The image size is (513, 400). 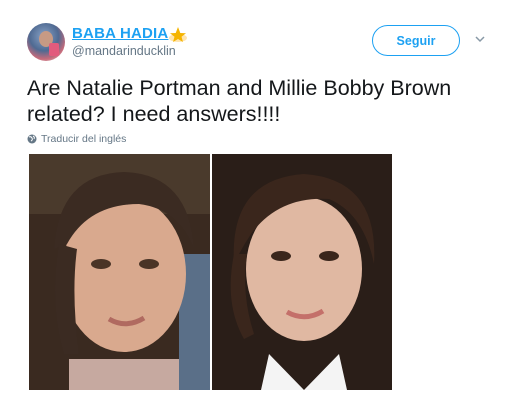 I want to click on globe-icon, so click(x=32, y=139).